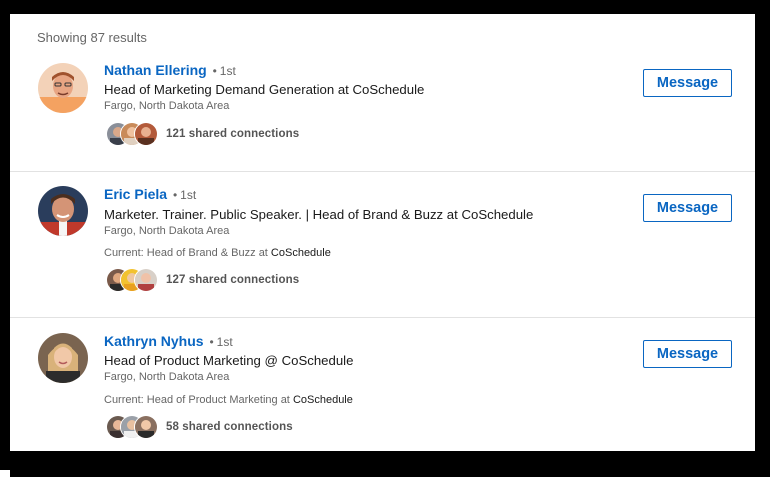 The width and height of the screenshot is (770, 477). I want to click on screenshot-frame-right, so click(762, 245).